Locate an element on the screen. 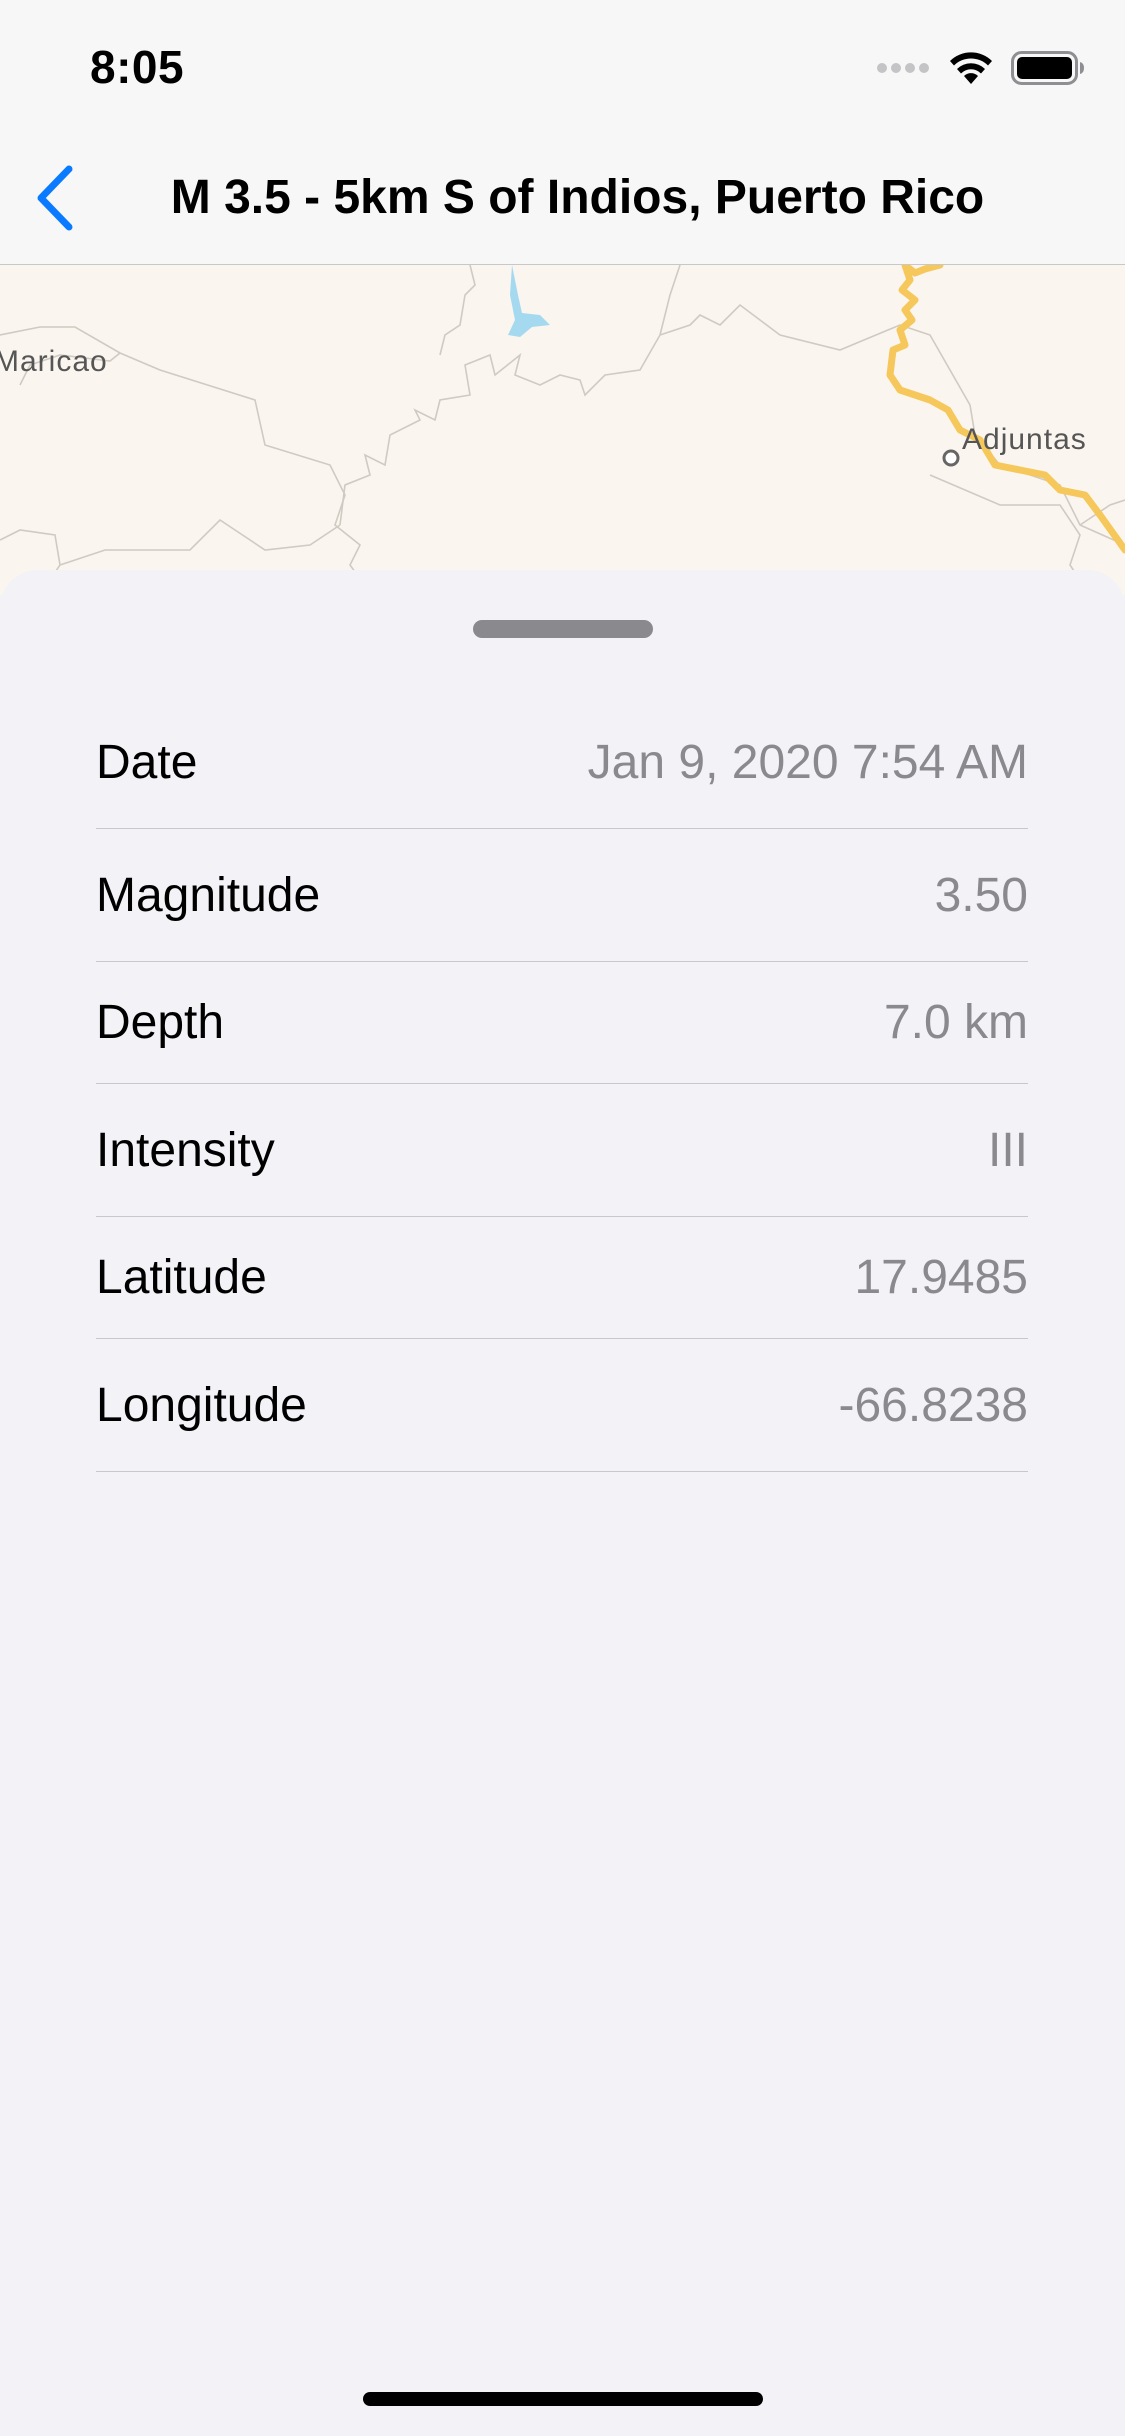 The height and width of the screenshot is (2436, 1125). map-roads-and-borders is located at coordinates (562, 430).